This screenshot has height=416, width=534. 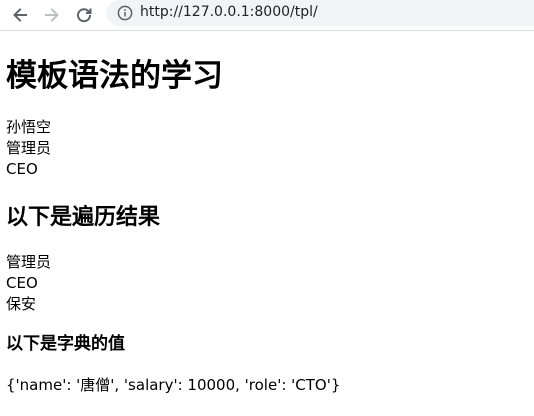 I want to click on info-icon, so click(x=125, y=13).